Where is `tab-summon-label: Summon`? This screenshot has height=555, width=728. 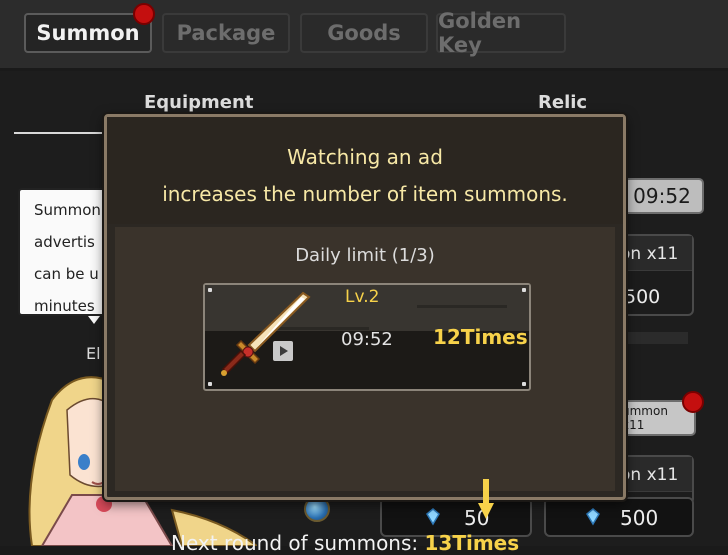
tab-summon-label: Summon is located at coordinates (88, 33).